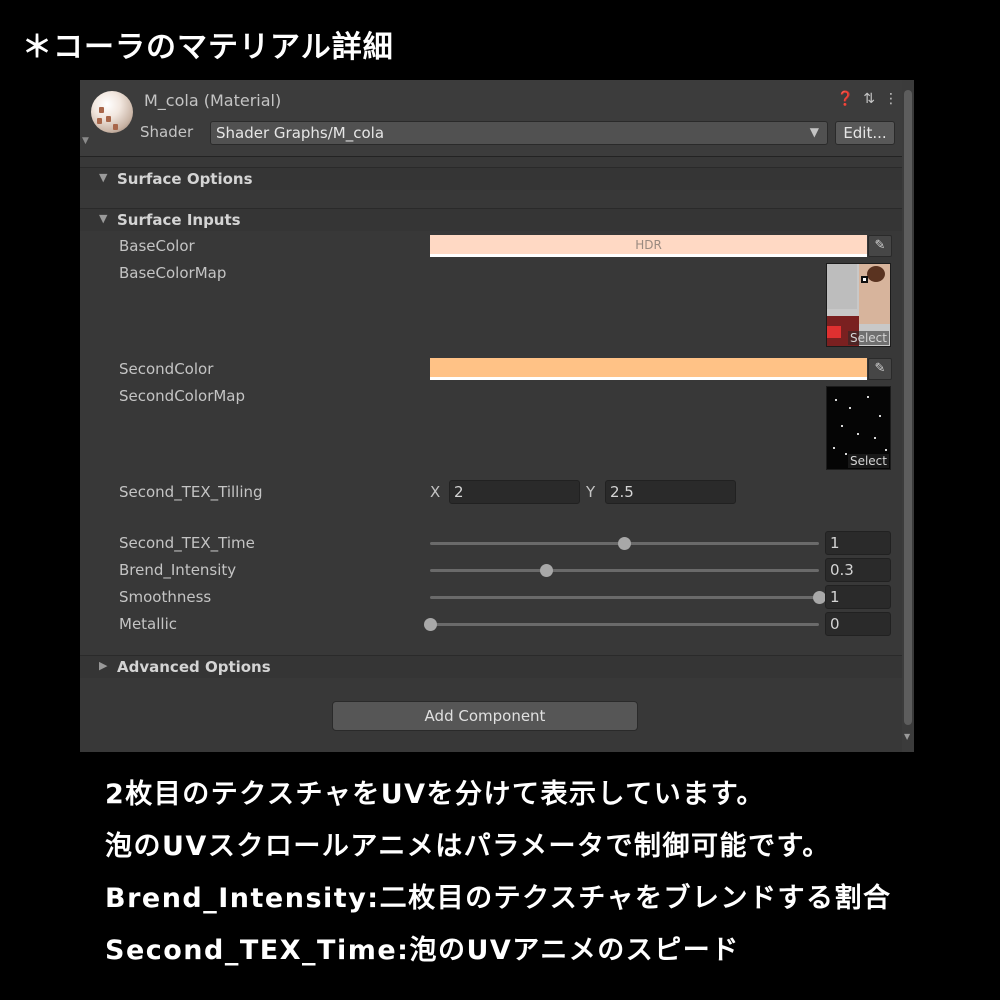  Describe the element at coordinates (670, 492) in the screenshot. I see `tilling-y-field: 2.5` at that location.